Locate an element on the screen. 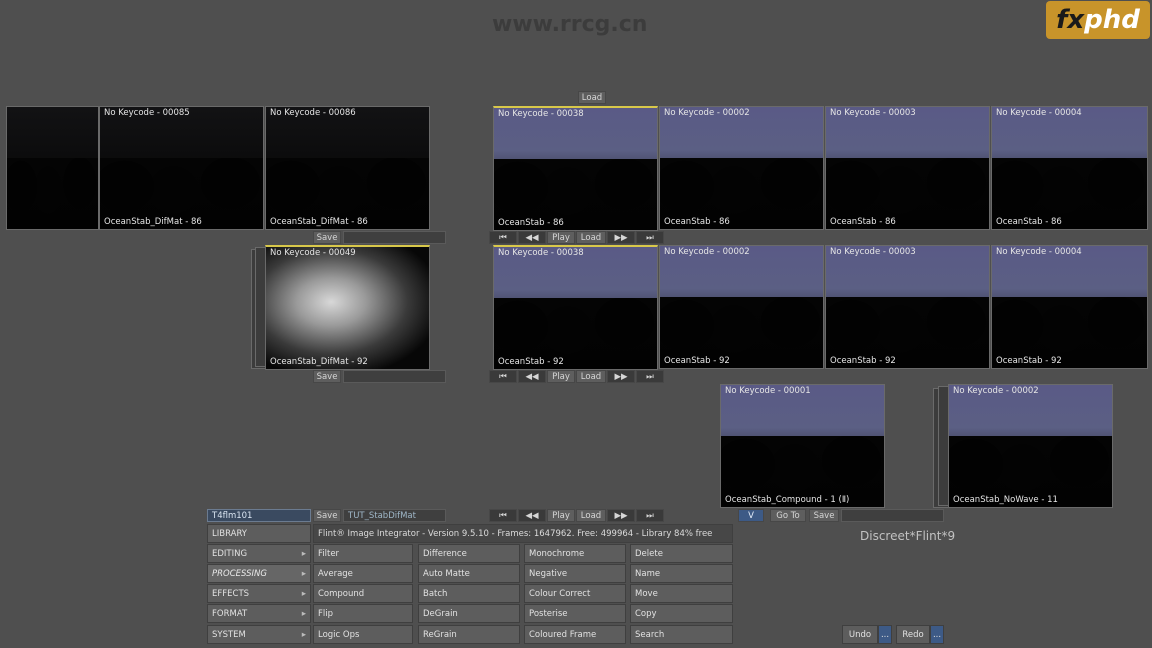 The width and height of the screenshot is (1152, 648). func-average: Average is located at coordinates (363, 573).